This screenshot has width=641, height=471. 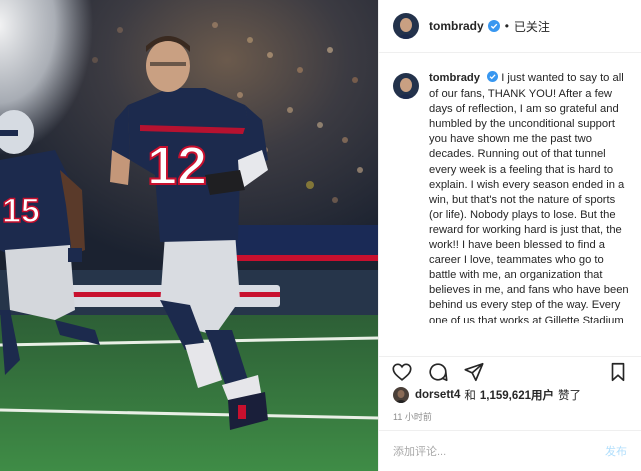 I want to click on likes-count: 1,159,621用户, so click(x=517, y=395).